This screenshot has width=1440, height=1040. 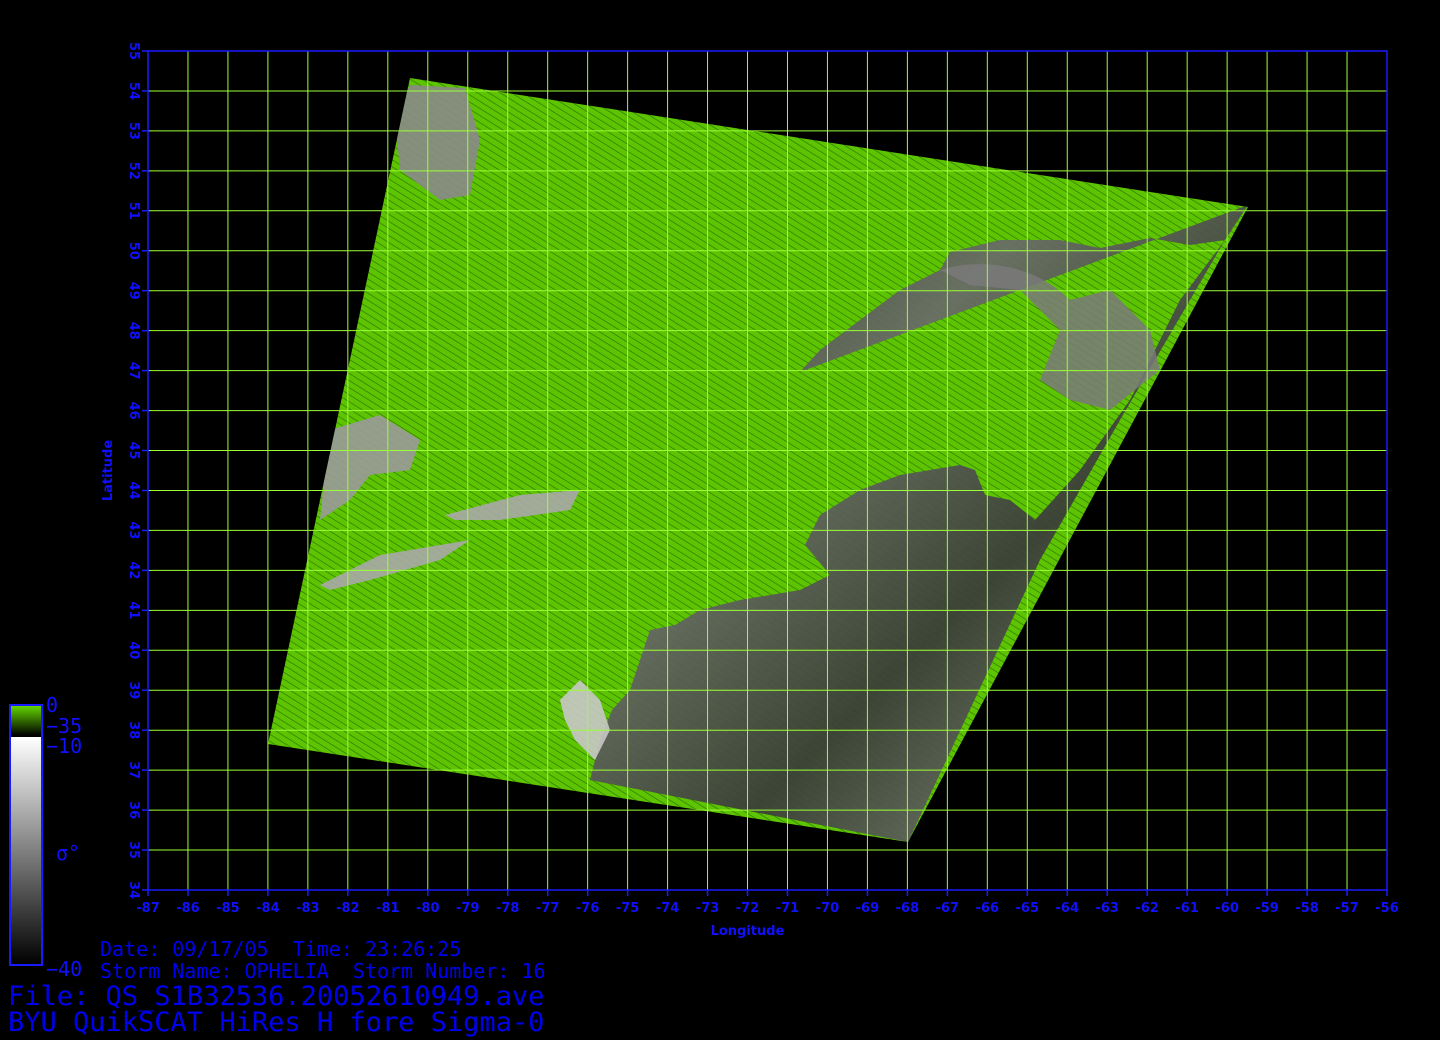 I want to click on lat-tick-label: 37, so click(x=133, y=770).